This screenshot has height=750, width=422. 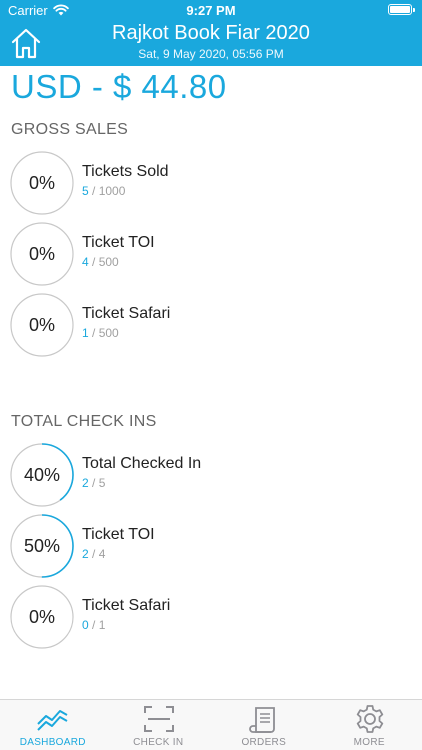 What do you see at coordinates (211, 54) in the screenshot?
I see `event-date: Sat, 9 May 2020, 05:56 PM` at bounding box center [211, 54].